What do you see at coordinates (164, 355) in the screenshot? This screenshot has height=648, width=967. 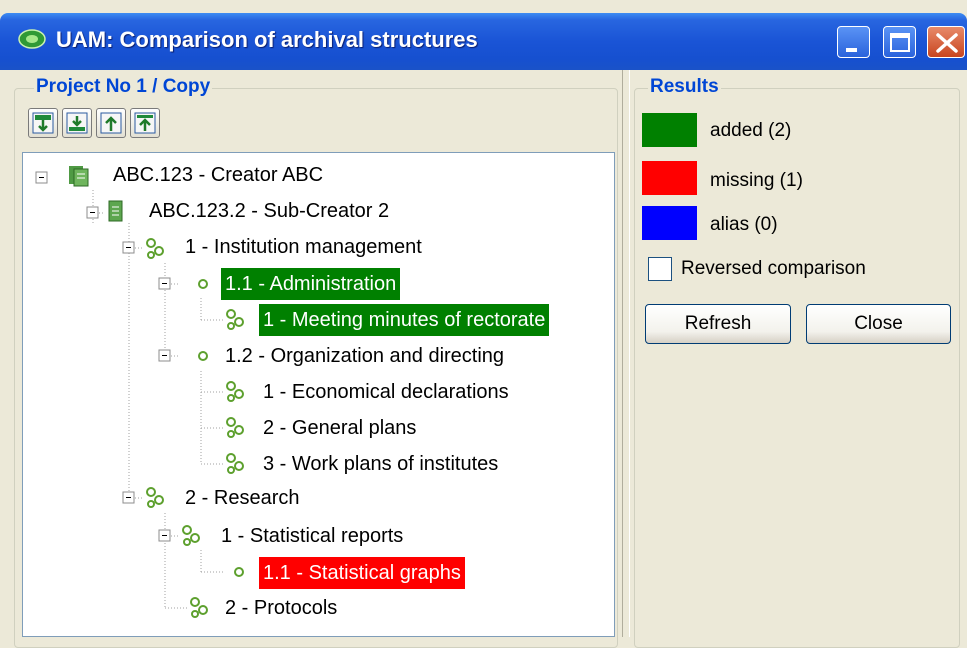 I see `expander-organization` at bounding box center [164, 355].